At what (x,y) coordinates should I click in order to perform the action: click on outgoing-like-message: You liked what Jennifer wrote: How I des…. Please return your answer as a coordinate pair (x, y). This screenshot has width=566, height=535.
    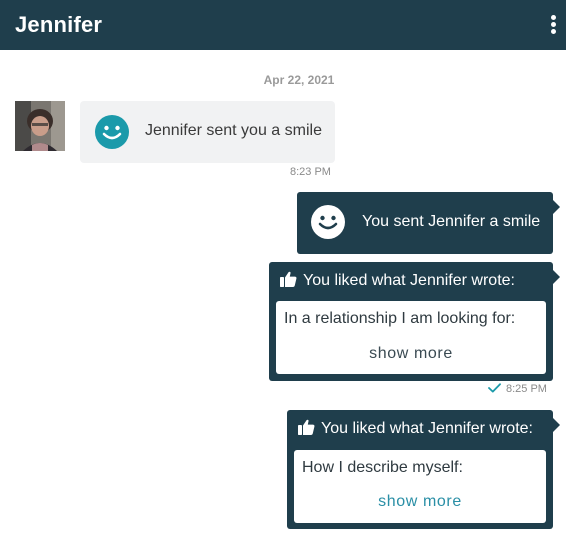
    Looking at the image, I should click on (423, 469).